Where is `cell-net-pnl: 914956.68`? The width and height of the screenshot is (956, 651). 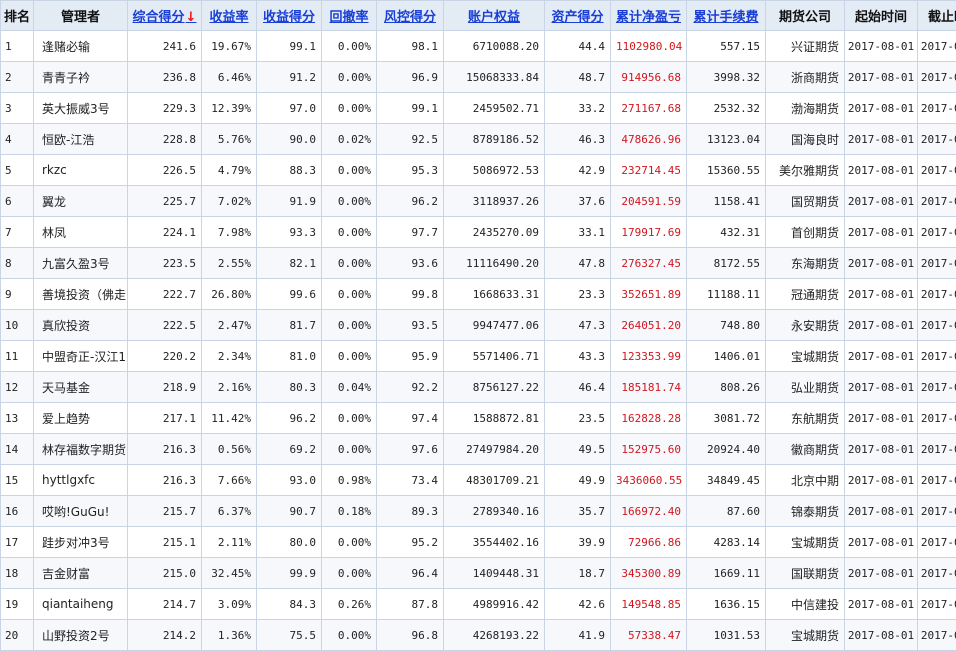
cell-net-pnl: 914956.68 is located at coordinates (649, 77).